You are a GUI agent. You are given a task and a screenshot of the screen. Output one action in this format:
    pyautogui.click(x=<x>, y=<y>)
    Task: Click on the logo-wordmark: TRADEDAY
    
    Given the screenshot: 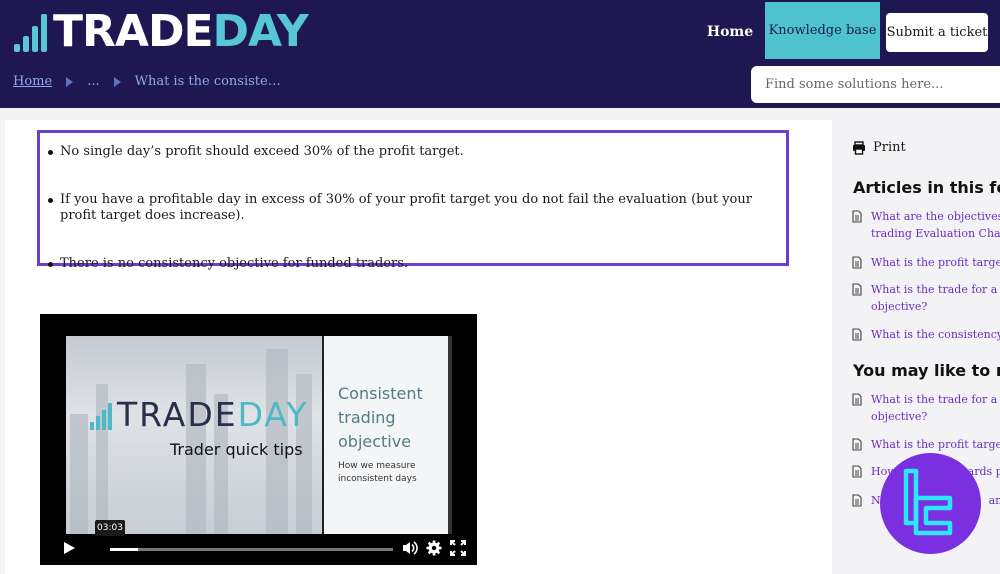 What is the action you would take?
    pyautogui.click(x=181, y=31)
    